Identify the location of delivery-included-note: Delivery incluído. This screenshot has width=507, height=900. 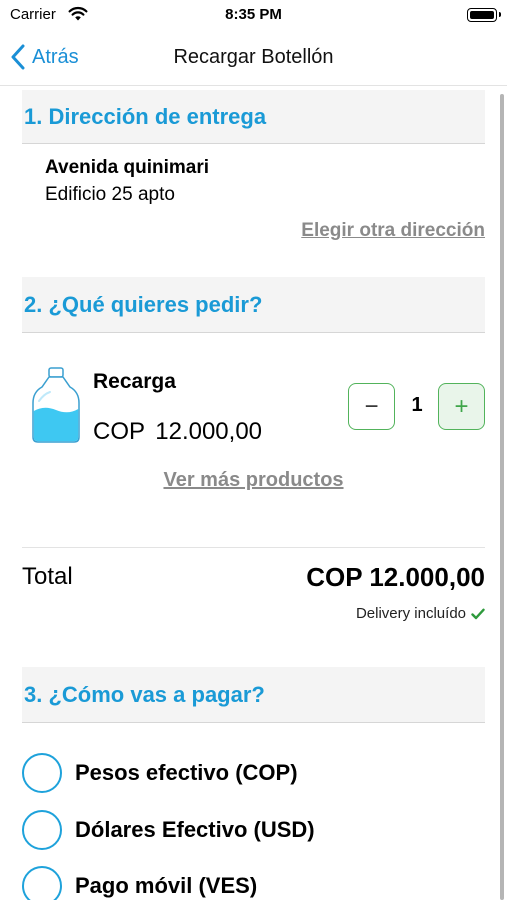
(420, 613).